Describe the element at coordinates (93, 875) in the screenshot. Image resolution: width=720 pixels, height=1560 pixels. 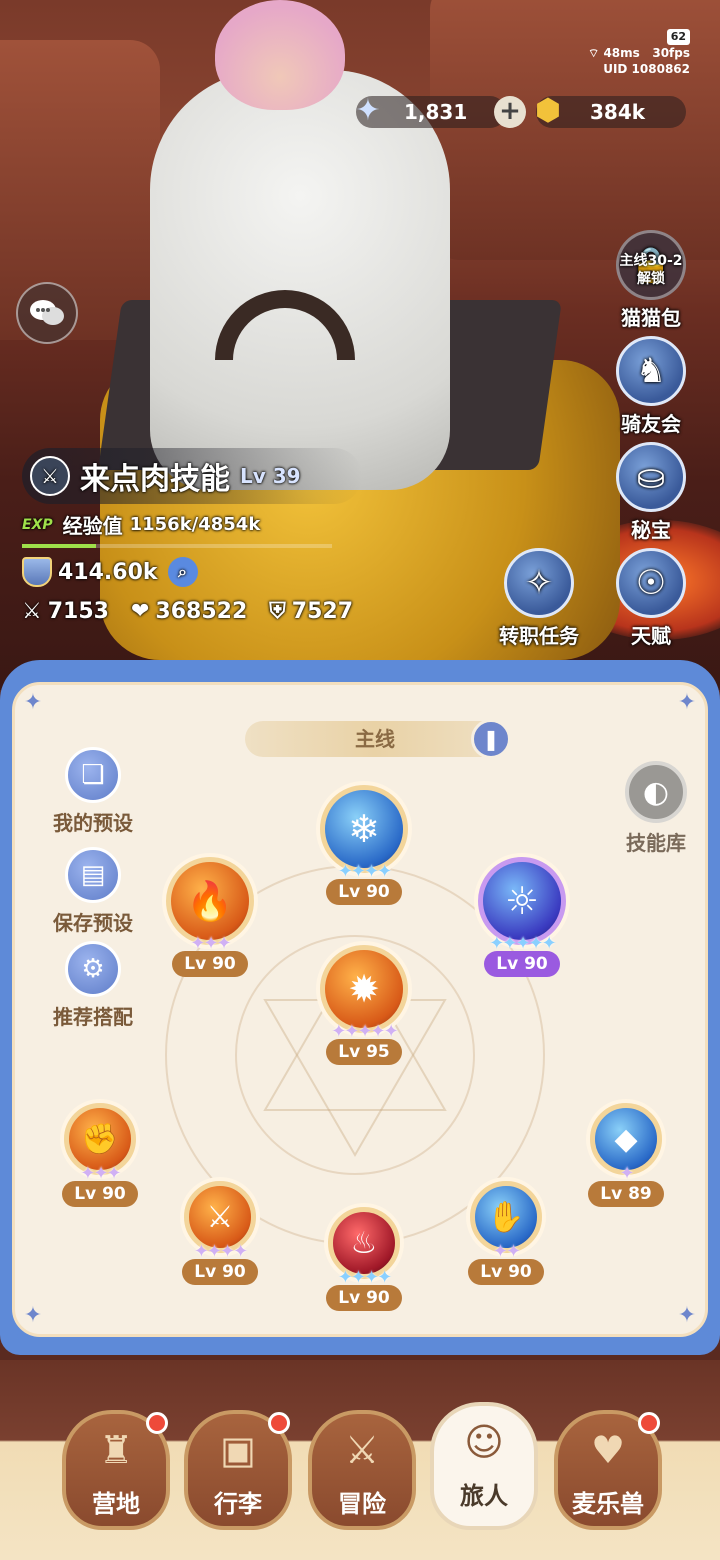
I see `save-icon: ▤` at that location.